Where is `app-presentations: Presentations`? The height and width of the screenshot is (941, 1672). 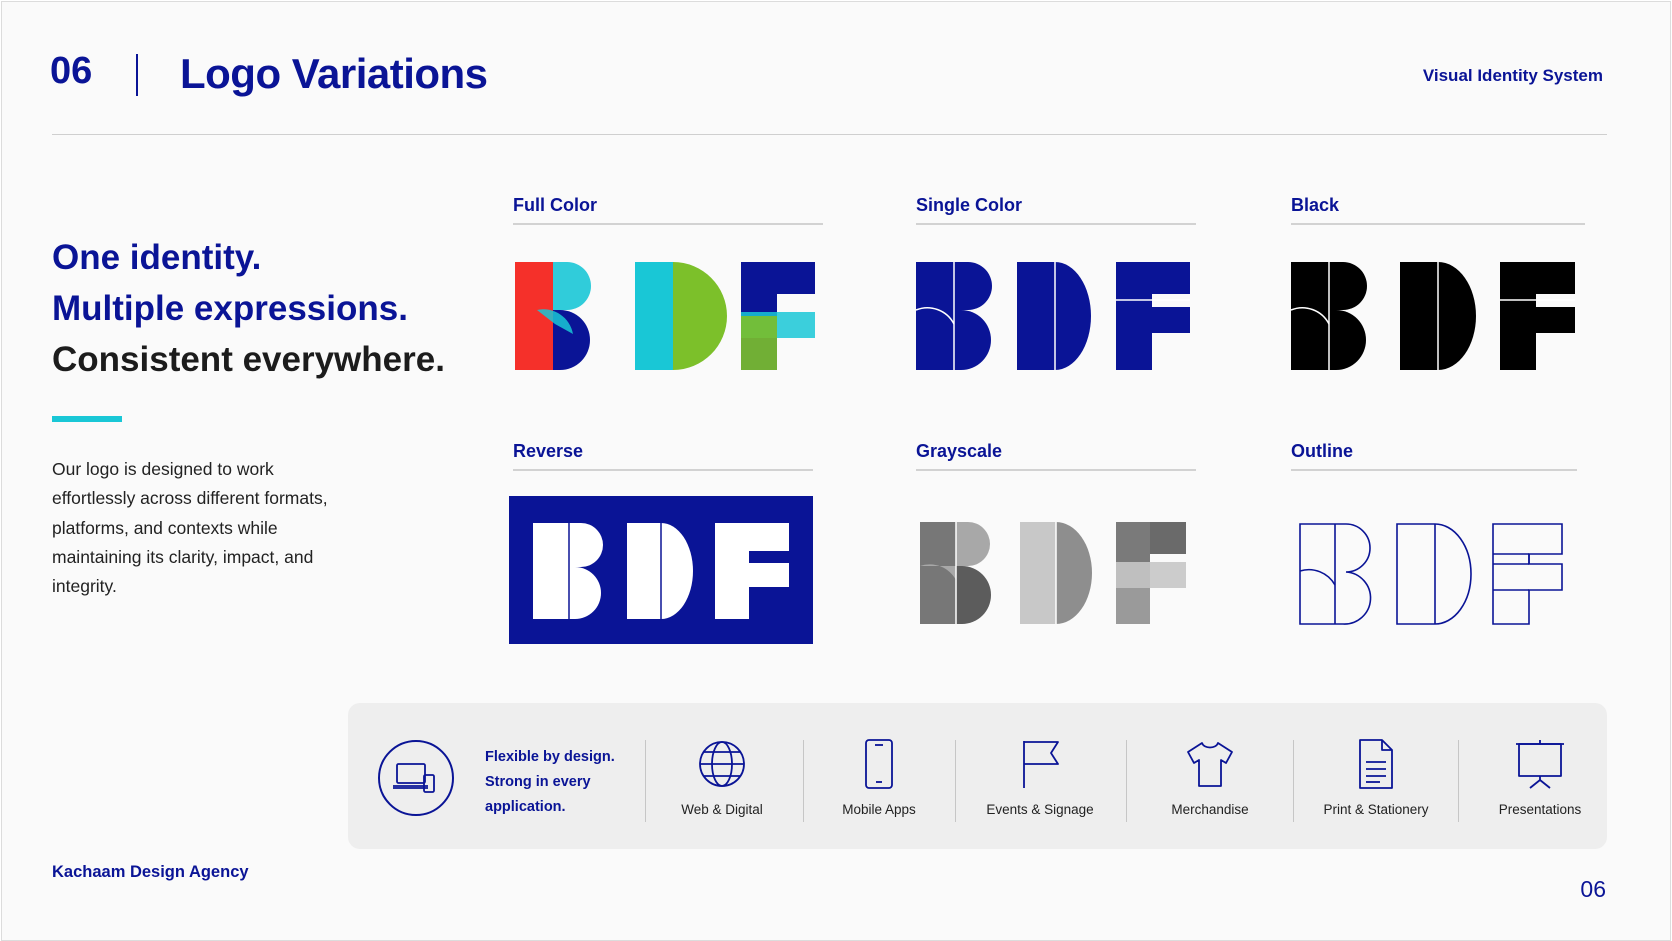 app-presentations: Presentations is located at coordinates (1540, 778).